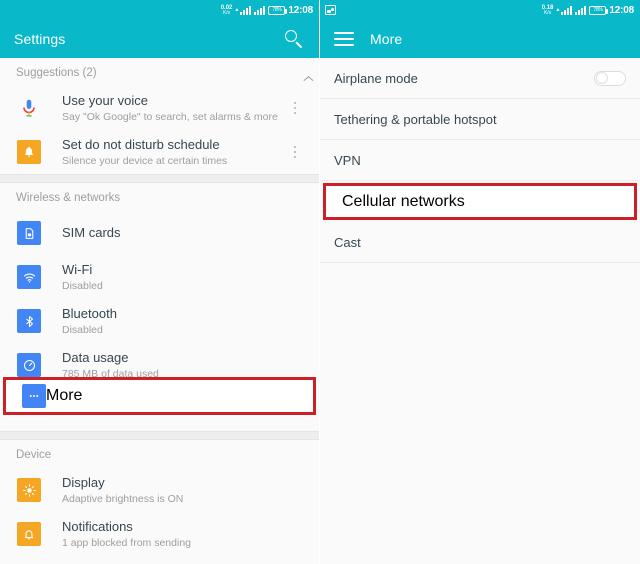  What do you see at coordinates (480, 39) in the screenshot?
I see `more-app-bar: More` at bounding box center [480, 39].